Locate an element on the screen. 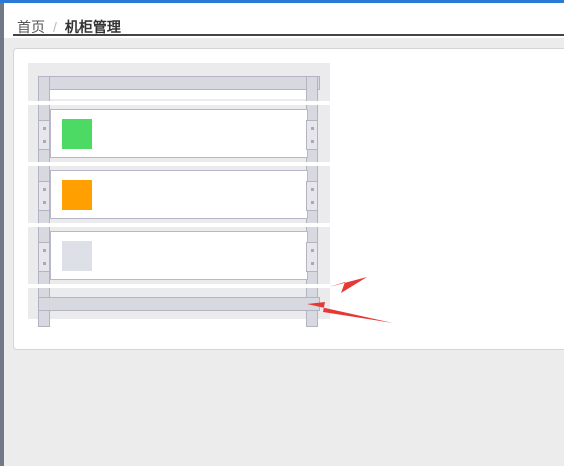 This screenshot has height=466, width=564. server-status-empty-icon is located at coordinates (77, 256).